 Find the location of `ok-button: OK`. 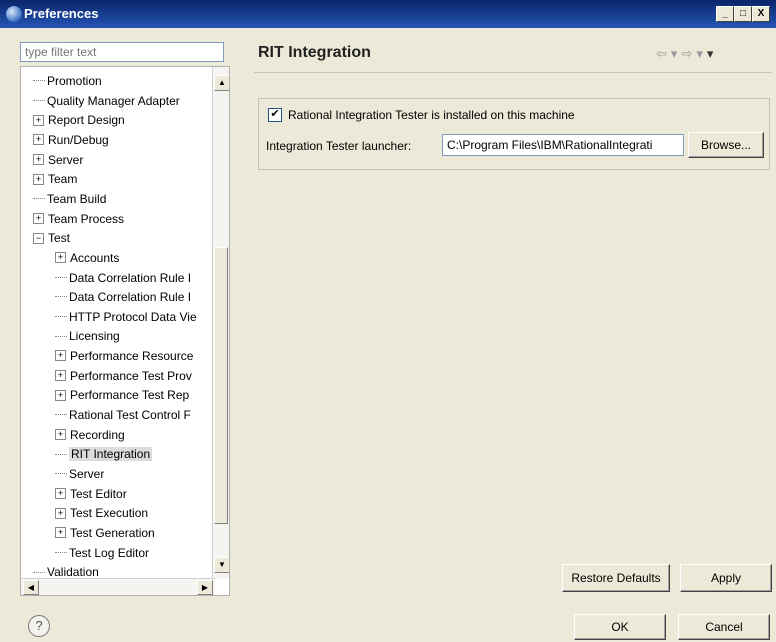

ok-button: OK is located at coordinates (620, 627).